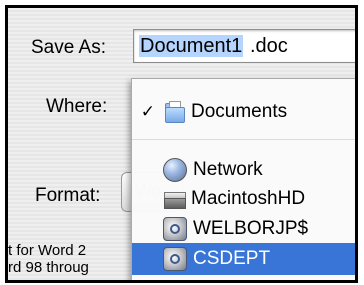 This screenshot has height=285, width=364. I want to click on menu-item-label: Network, so click(228, 169).